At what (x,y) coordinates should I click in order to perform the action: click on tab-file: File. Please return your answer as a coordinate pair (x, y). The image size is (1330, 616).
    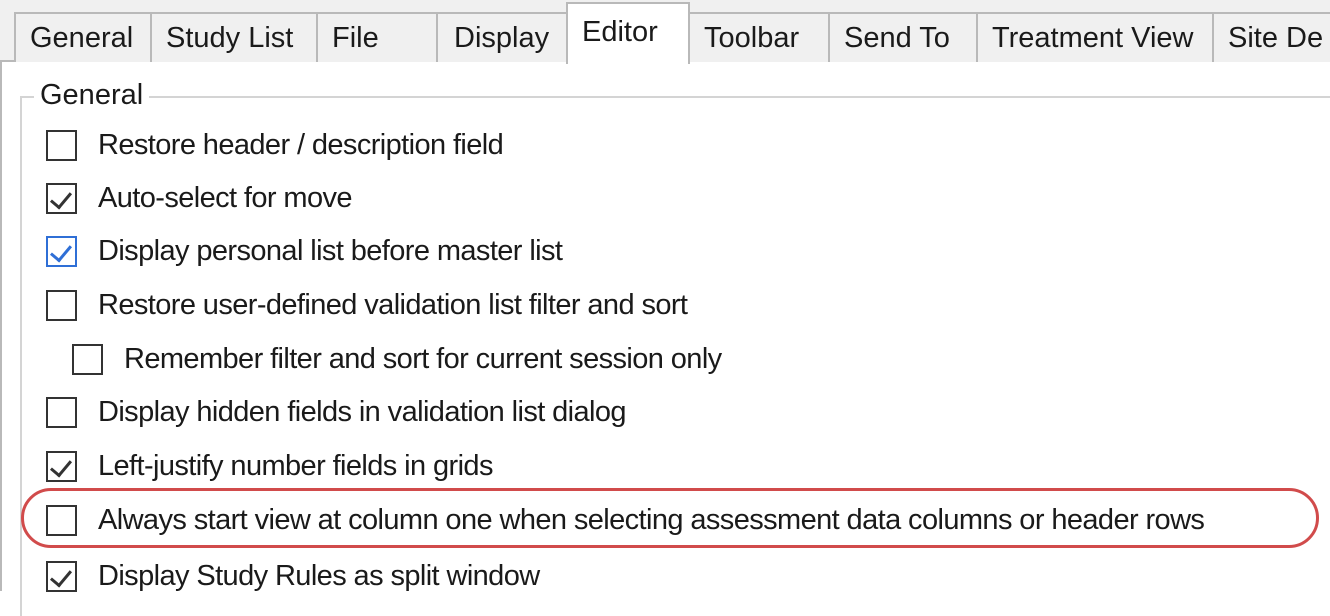
    Looking at the image, I should click on (377, 37).